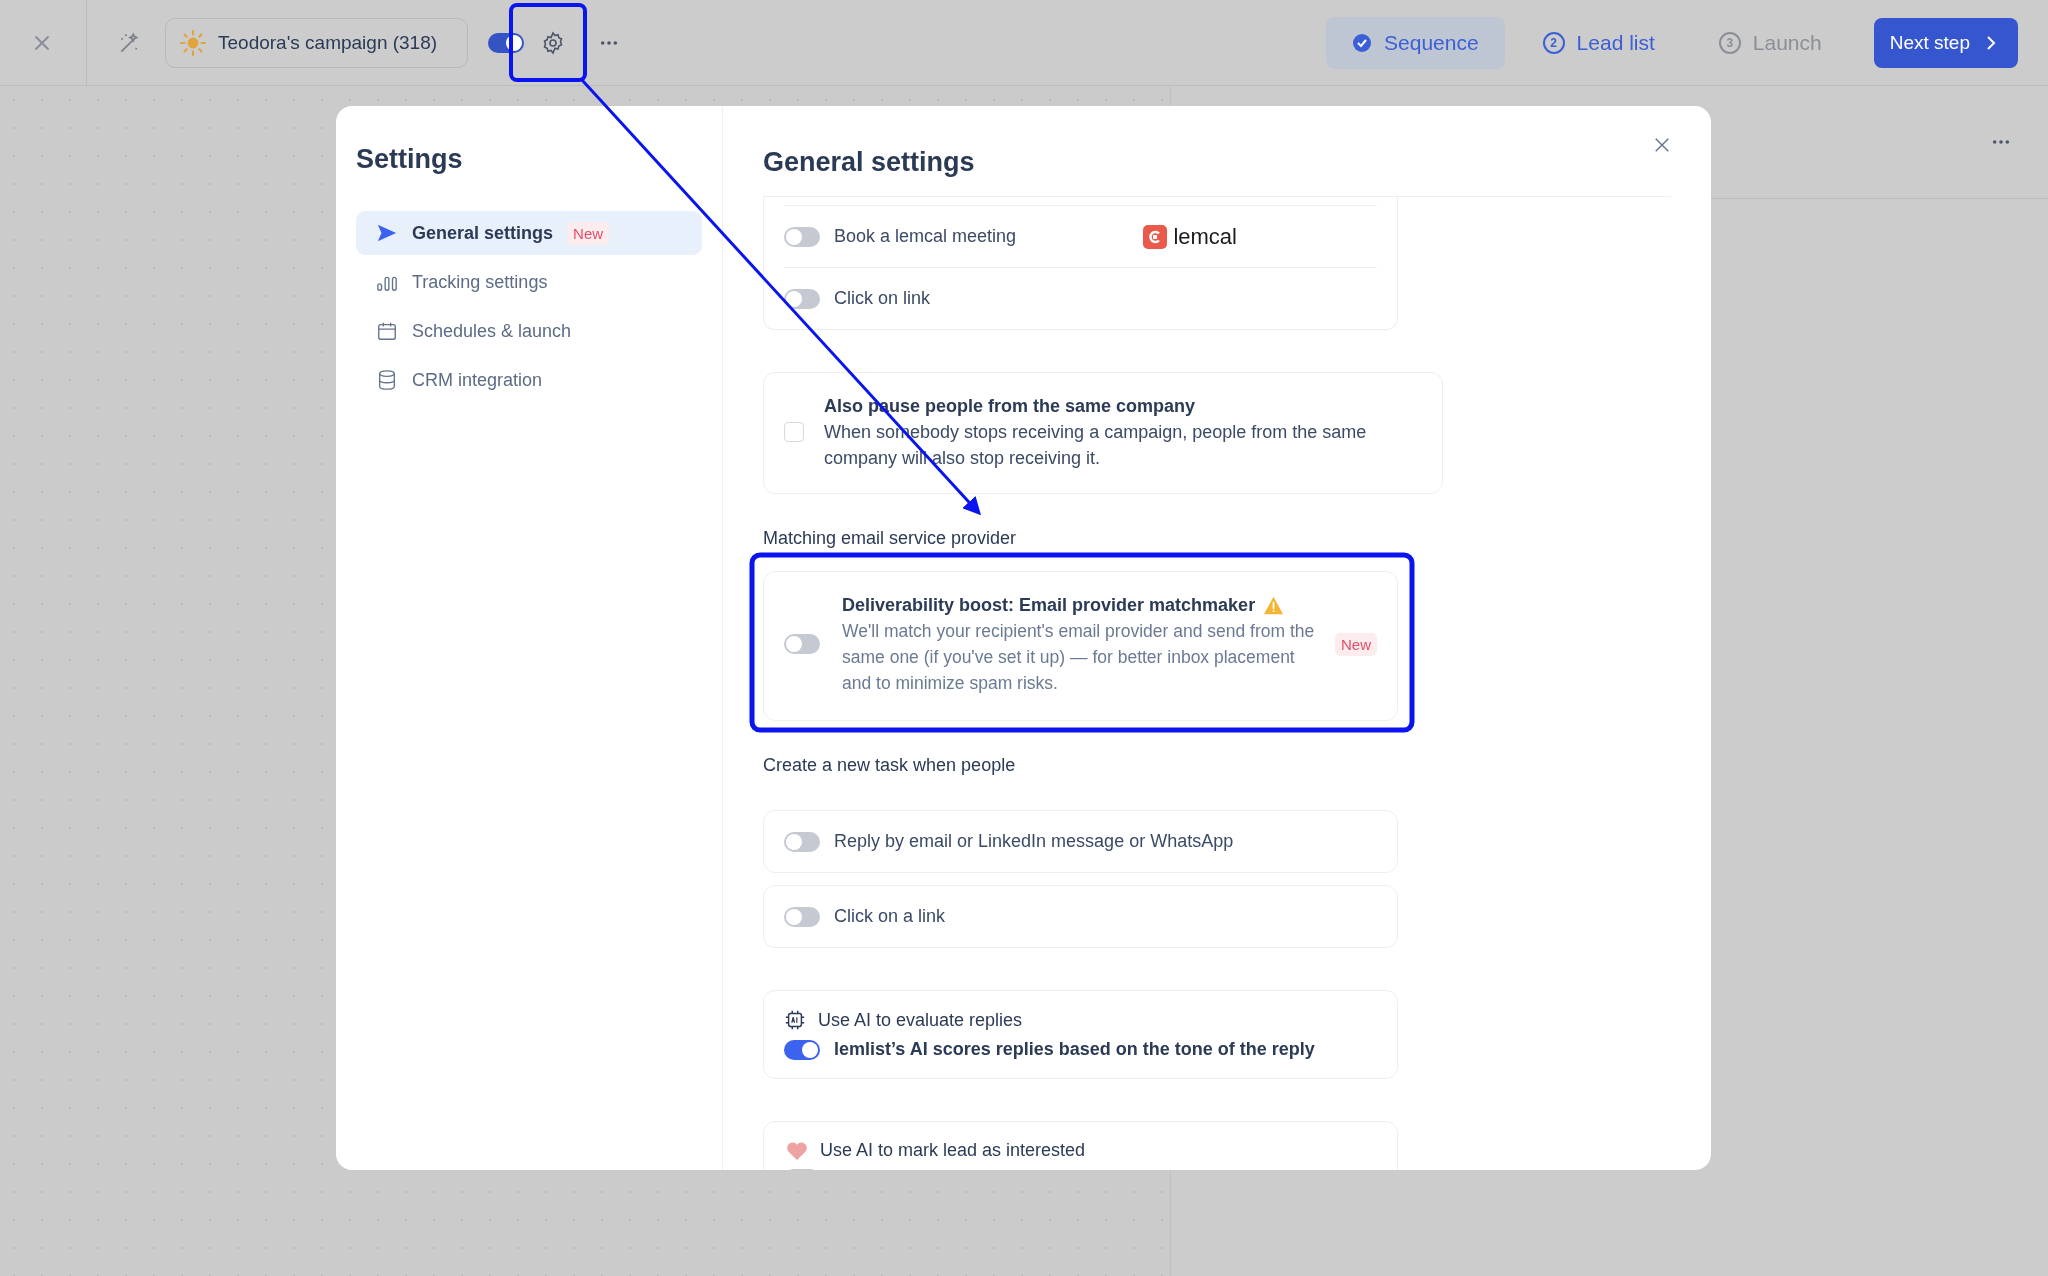 Image resolution: width=2048 pixels, height=1276 pixels. I want to click on nav-item: Schedules & launch, so click(529, 331).